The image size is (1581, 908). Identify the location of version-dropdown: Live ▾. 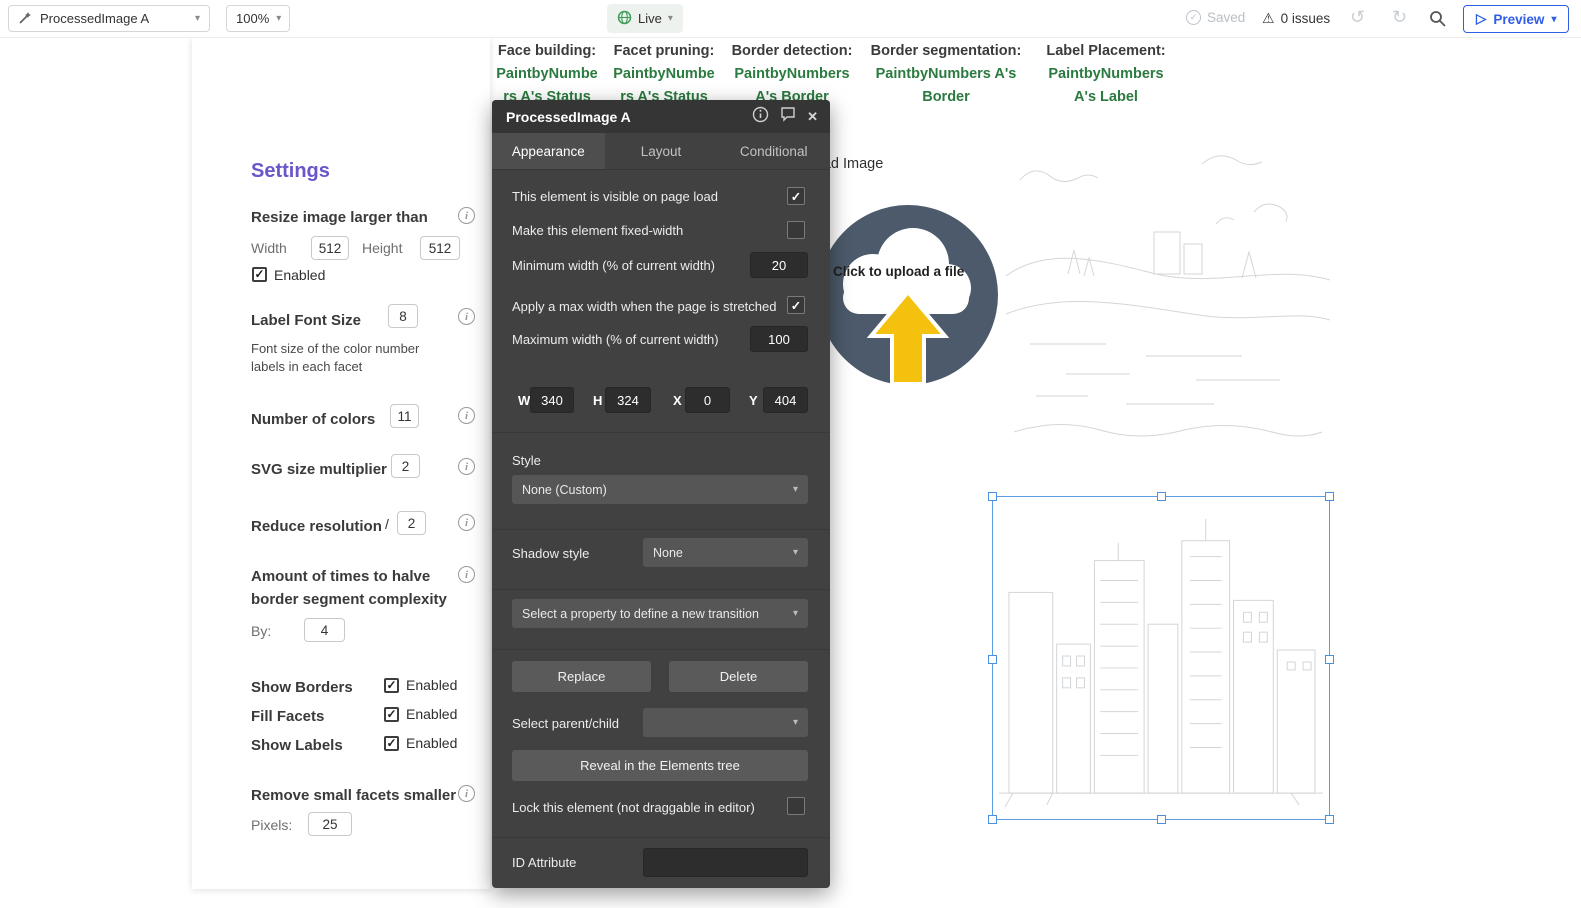
(645, 18).